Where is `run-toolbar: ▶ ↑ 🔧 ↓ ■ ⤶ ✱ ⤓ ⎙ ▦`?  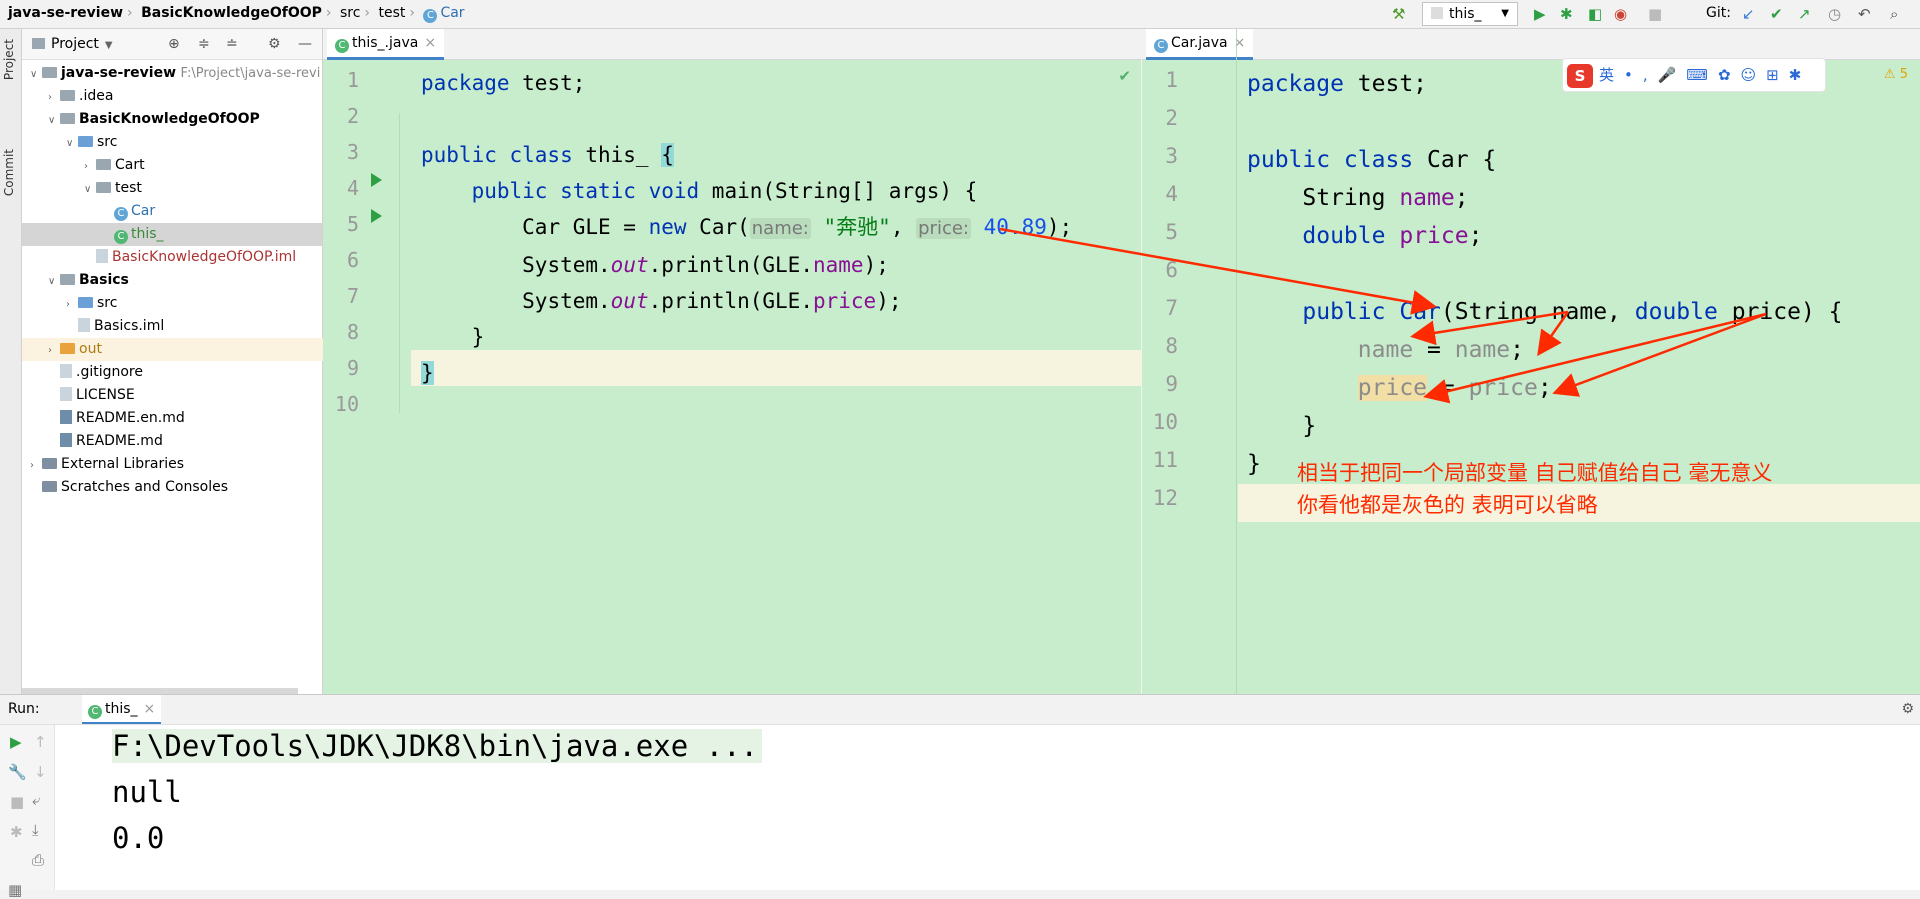
run-toolbar: ▶ ↑ 🔧 ↓ ■ ⤶ ✱ ⤓ ⎙ ▦ is located at coordinates (27, 812).